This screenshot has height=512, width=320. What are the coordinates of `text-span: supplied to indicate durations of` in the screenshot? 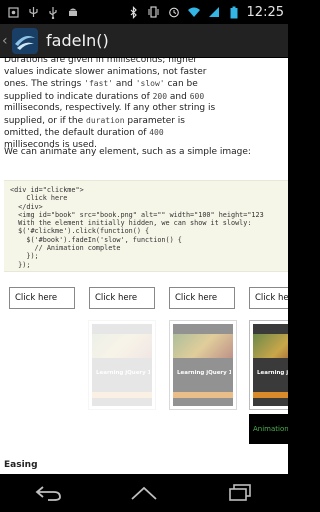 It's located at (78, 96).